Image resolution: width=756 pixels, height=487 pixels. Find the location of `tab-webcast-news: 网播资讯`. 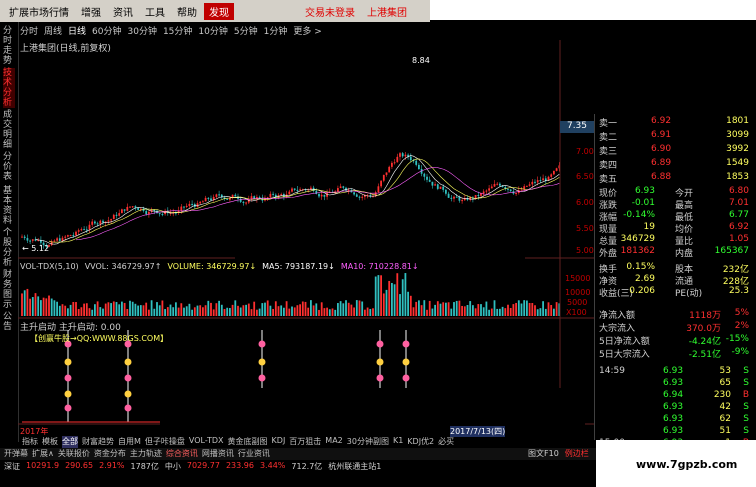

tab-webcast-news: 网播资讯 is located at coordinates (218, 454).